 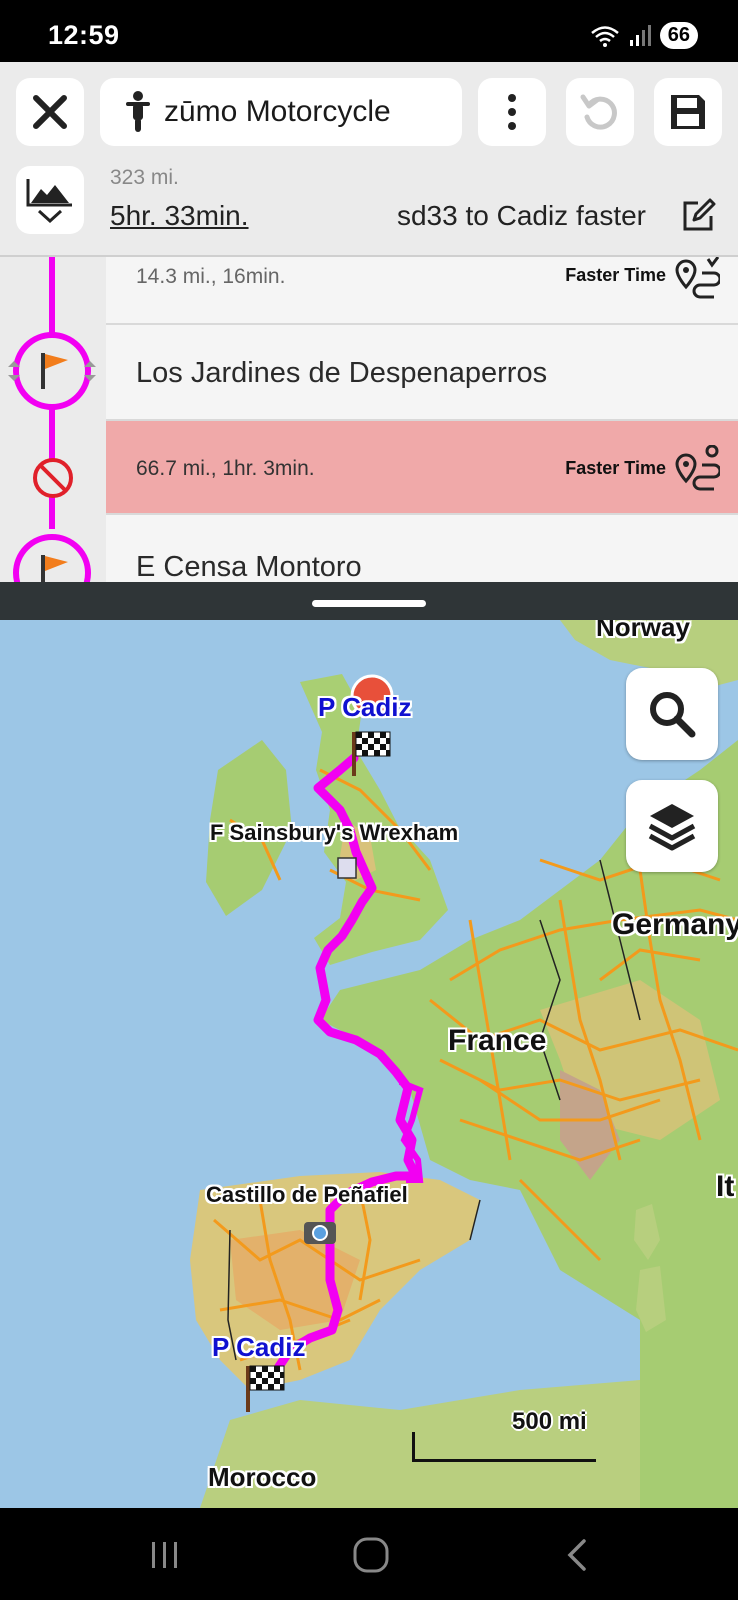 I want to click on signal-icon, so click(x=640, y=35).